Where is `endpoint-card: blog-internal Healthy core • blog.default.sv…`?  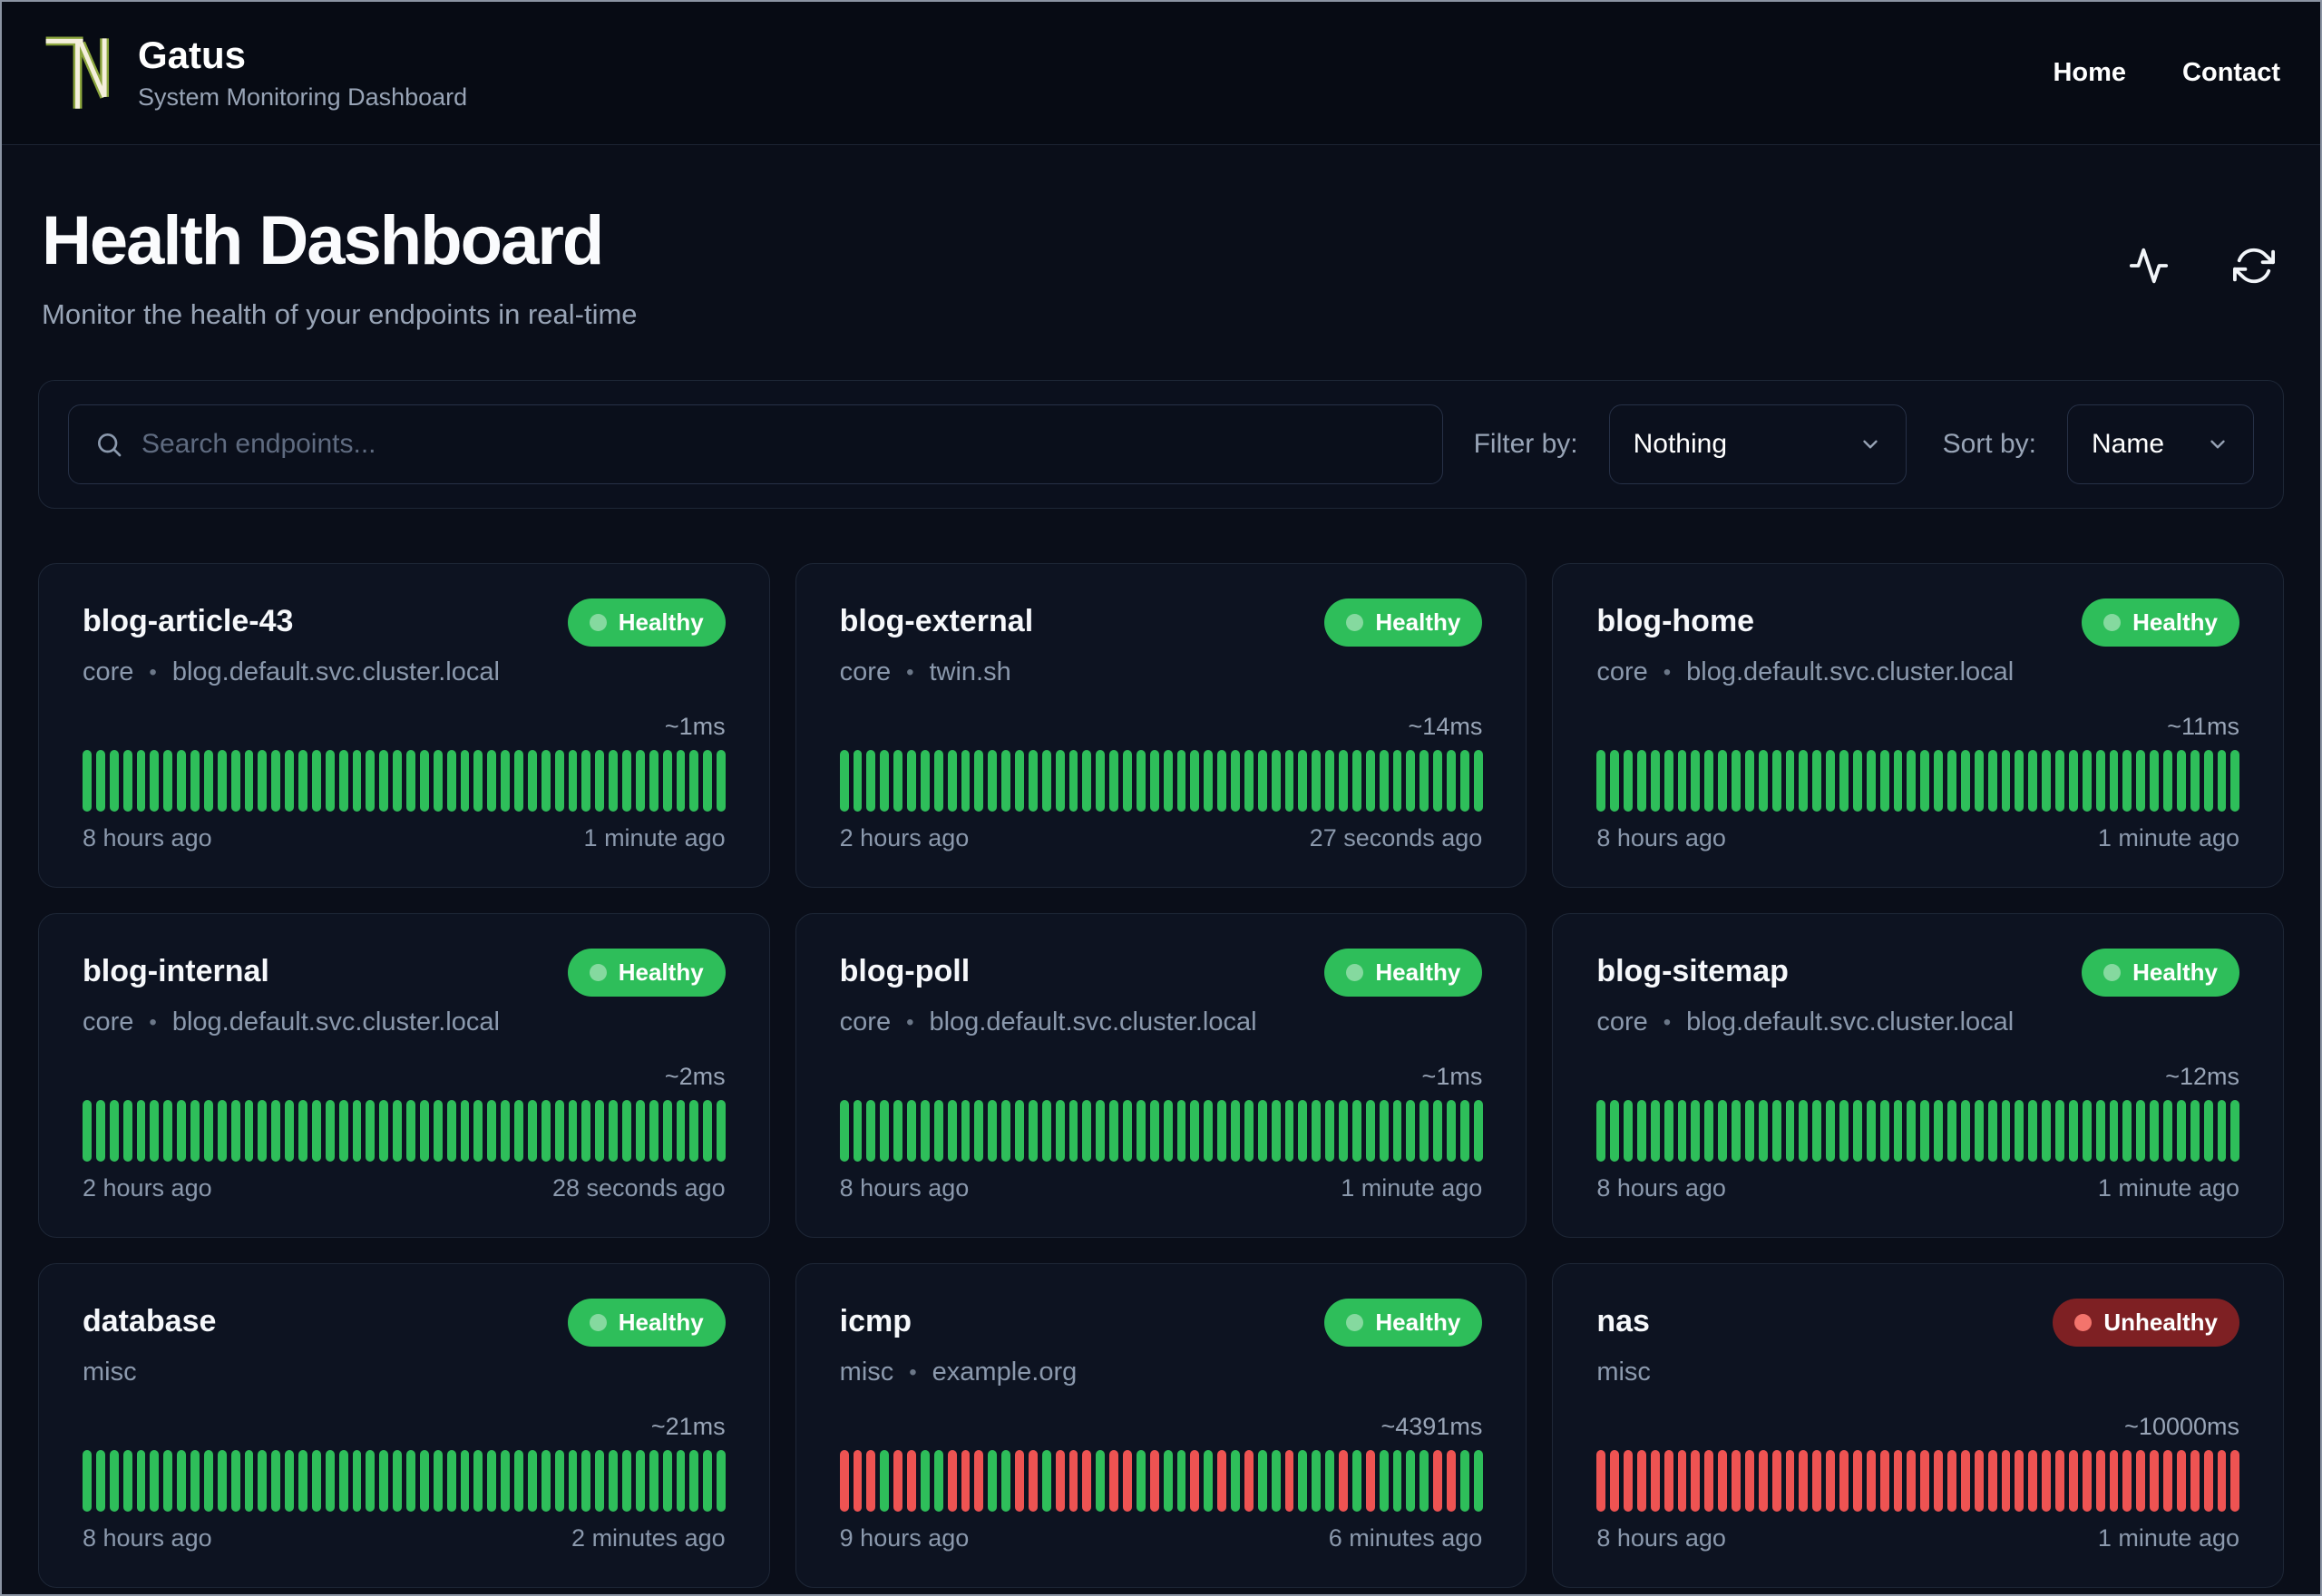 endpoint-card: blog-internal Healthy core • blog.default.sv… is located at coordinates (404, 1075).